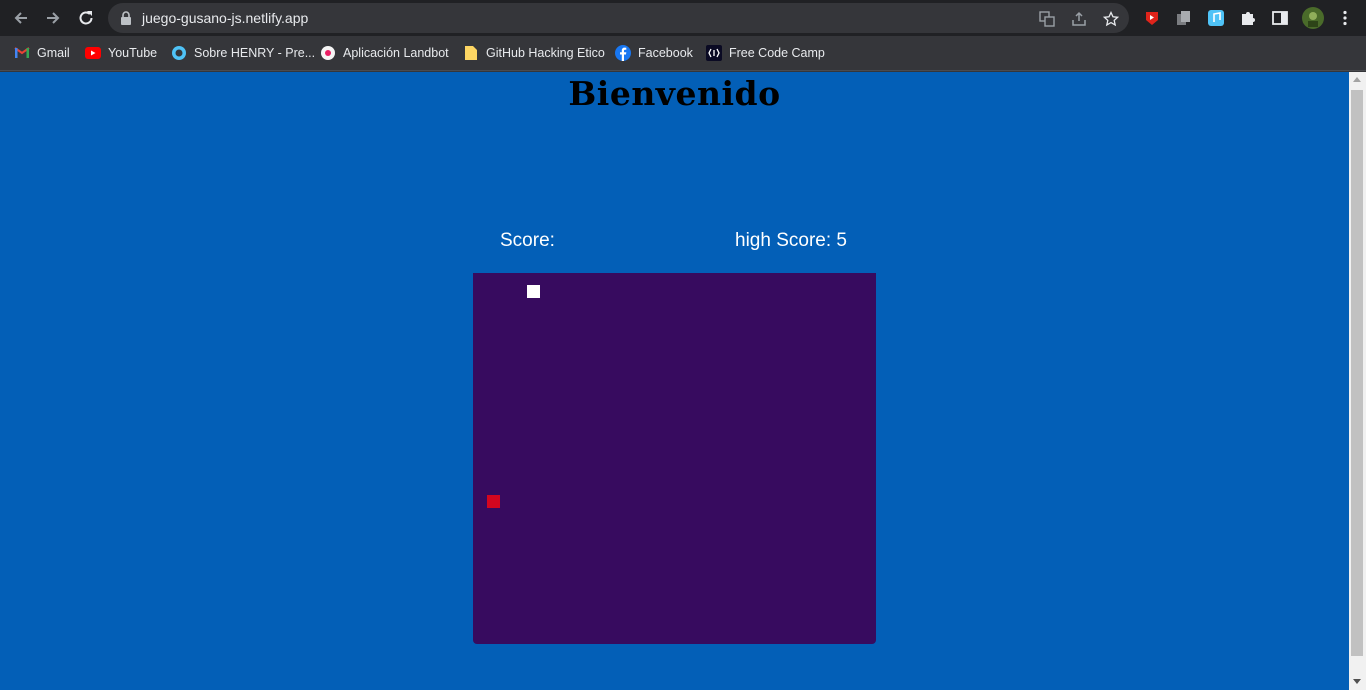 The width and height of the screenshot is (1366, 690). I want to click on back-button, so click(21, 18).